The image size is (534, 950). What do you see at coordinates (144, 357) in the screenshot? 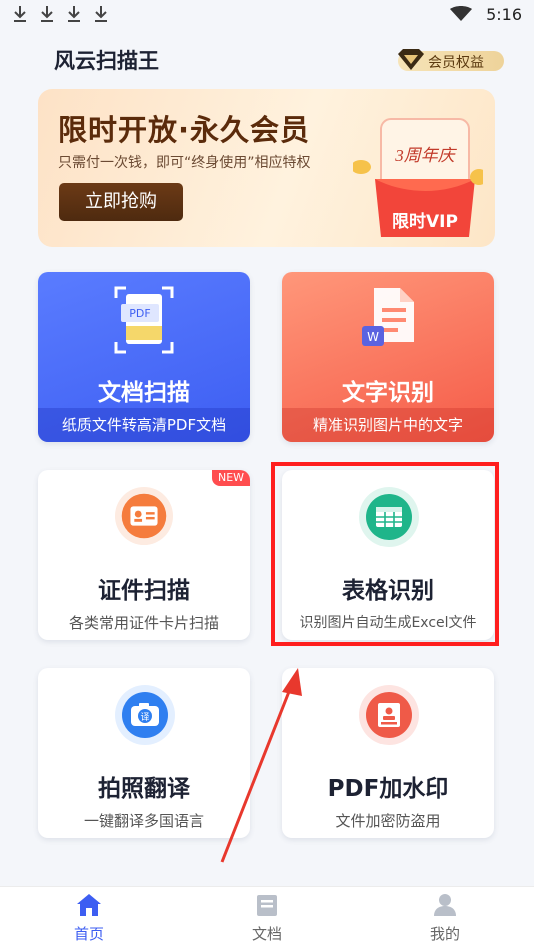
I see `card-document-scan: PDF 文档扫描 纸质文件转高清PDF文档` at bounding box center [144, 357].